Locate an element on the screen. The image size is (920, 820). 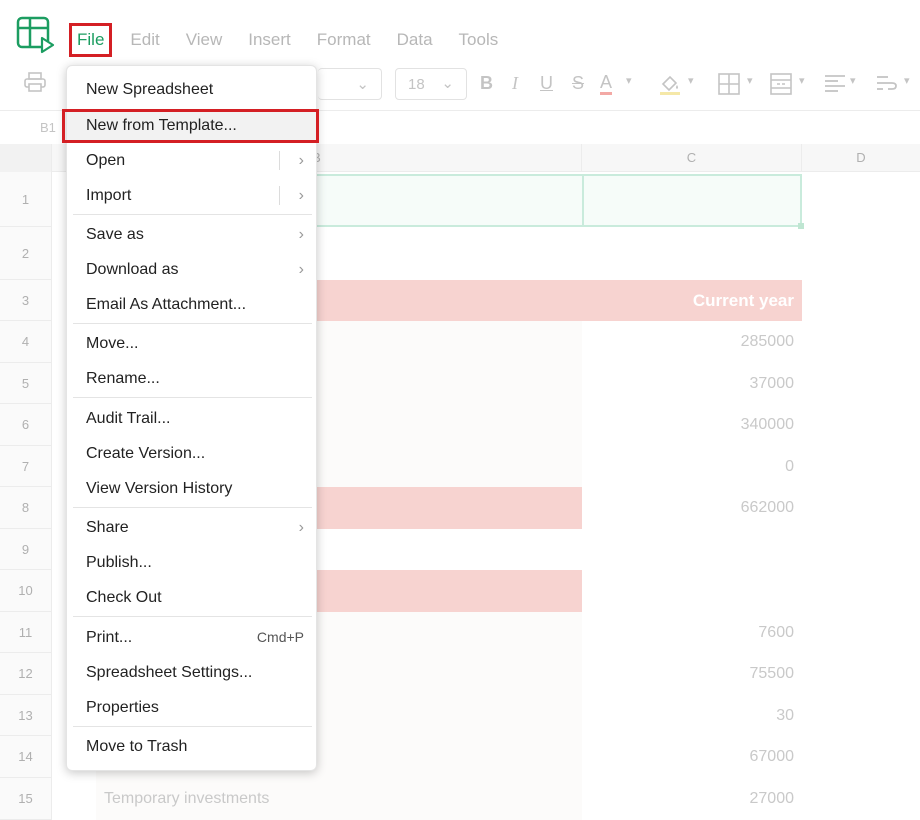
menu-data: Data is located at coordinates (415, 40).